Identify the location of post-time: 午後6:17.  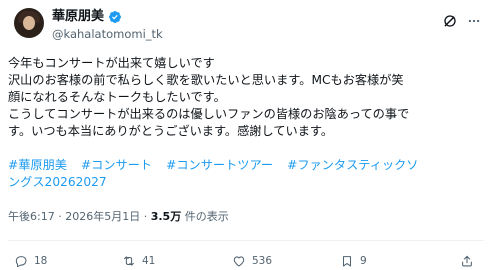
(31, 216).